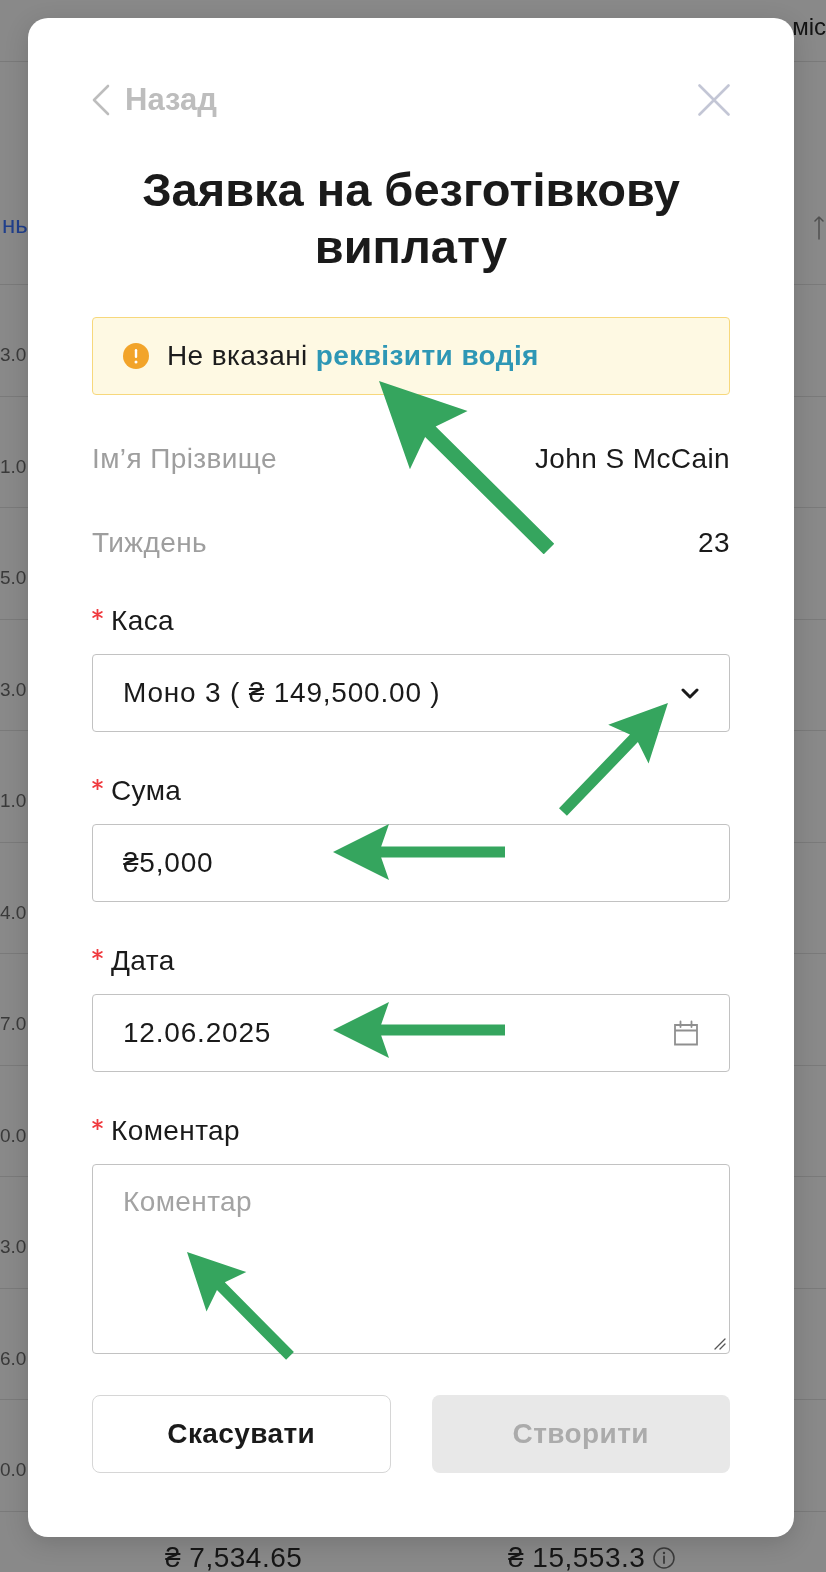 Image resolution: width=826 pixels, height=1572 pixels. Describe the element at coordinates (411, 218) in the screenshot. I see `dialog-title: Заявка на безготівкову виплату` at that location.